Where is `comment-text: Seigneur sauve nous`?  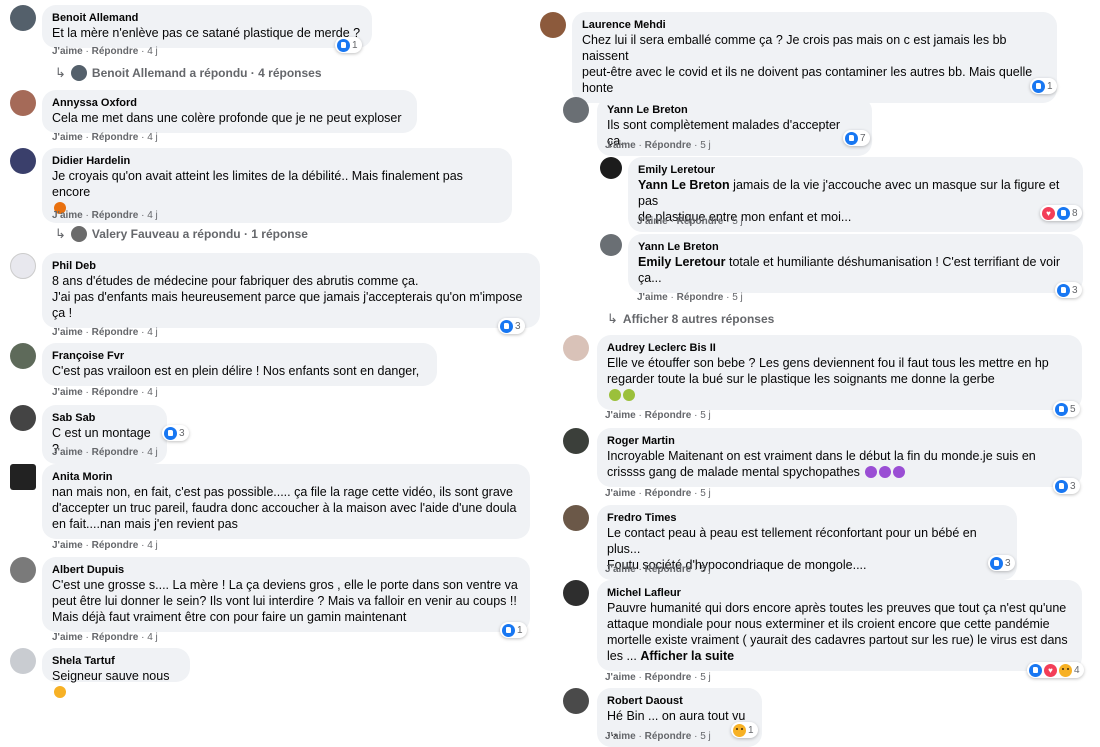
comment-text: Seigneur sauve nous is located at coordinates (116, 684).